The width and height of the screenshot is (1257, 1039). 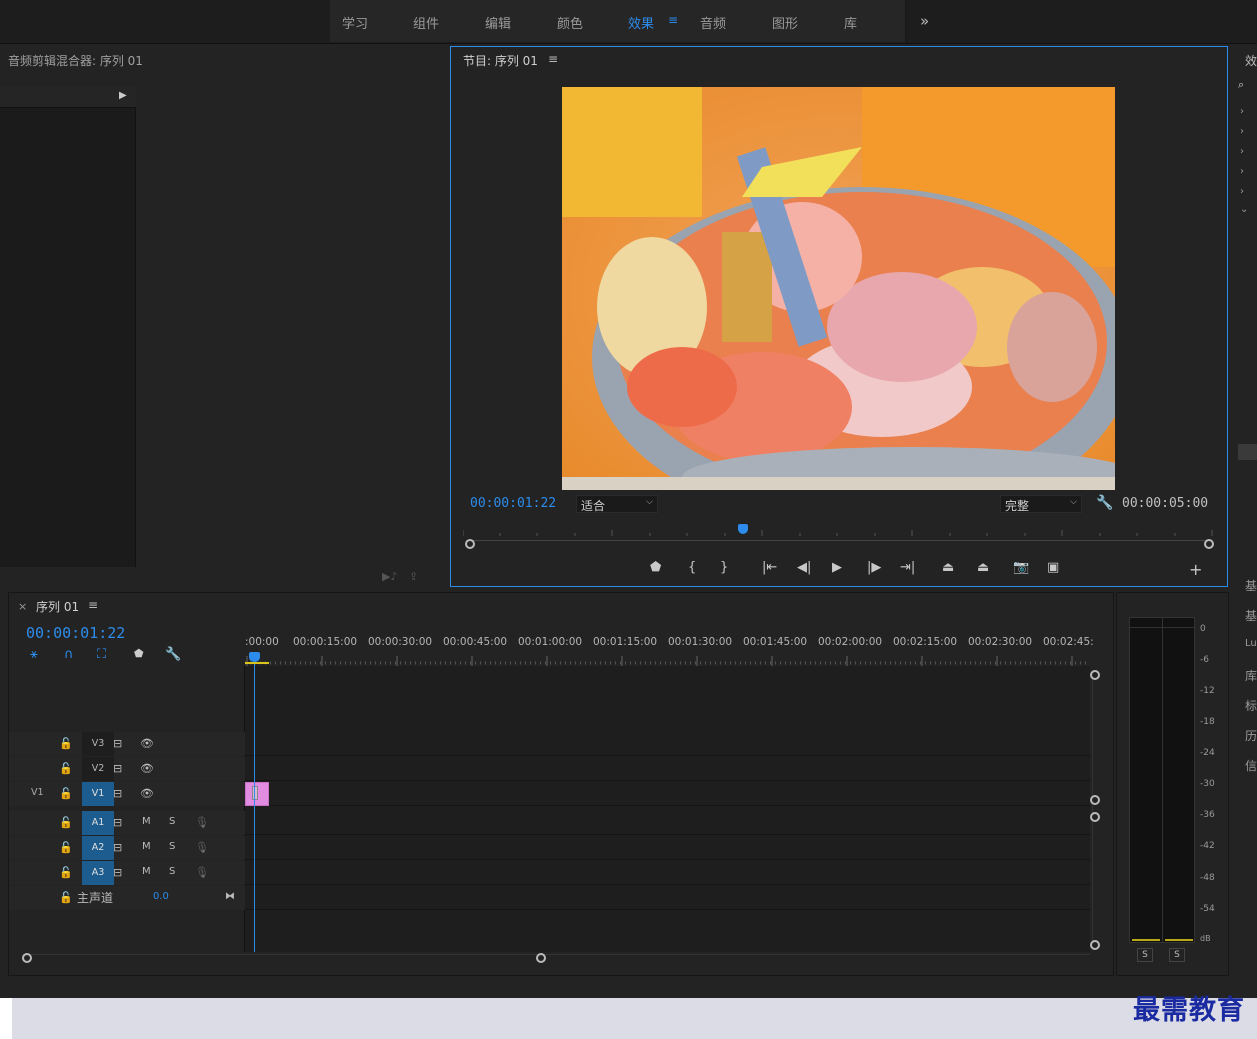 What do you see at coordinates (1053, 567) in the screenshot?
I see `comparison-view-button: ▣` at bounding box center [1053, 567].